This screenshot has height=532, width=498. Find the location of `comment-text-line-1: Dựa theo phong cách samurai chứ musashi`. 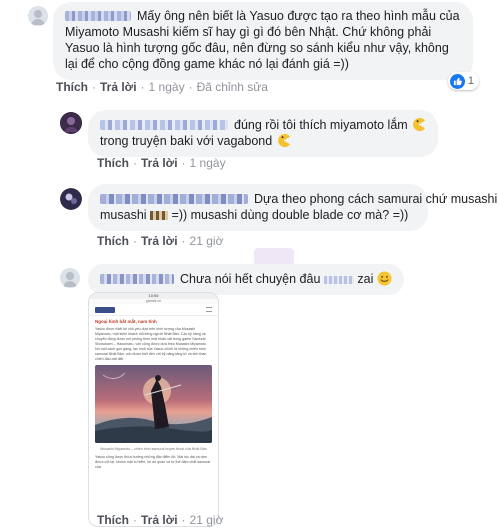

comment-text-line-1: Dựa theo phong cách samurai chứ musashi is located at coordinates (376, 199).